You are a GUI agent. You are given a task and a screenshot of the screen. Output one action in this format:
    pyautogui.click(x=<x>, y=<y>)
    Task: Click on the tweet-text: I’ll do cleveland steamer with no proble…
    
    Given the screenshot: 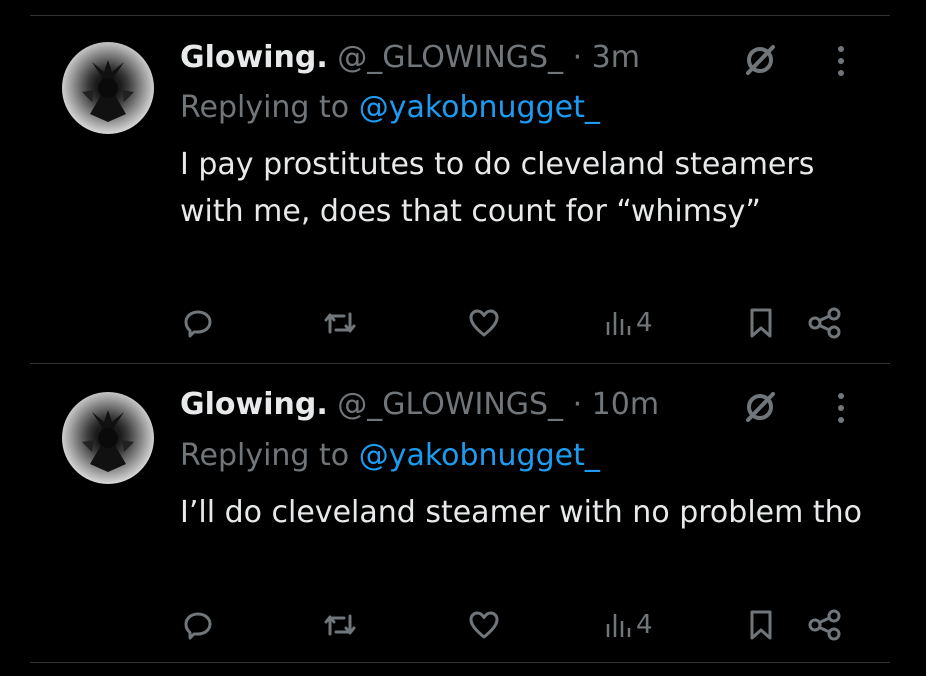 What is the action you would take?
    pyautogui.click(x=521, y=512)
    